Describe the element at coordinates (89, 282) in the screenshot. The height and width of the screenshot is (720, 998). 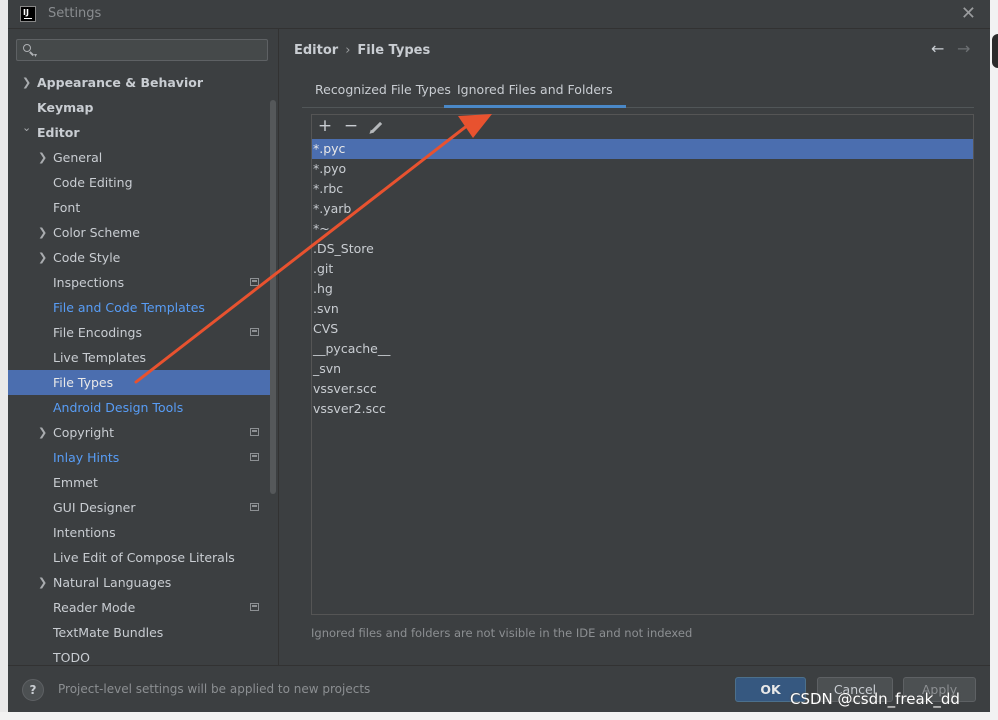
I see `sidebar-item-label: Inspections` at that location.